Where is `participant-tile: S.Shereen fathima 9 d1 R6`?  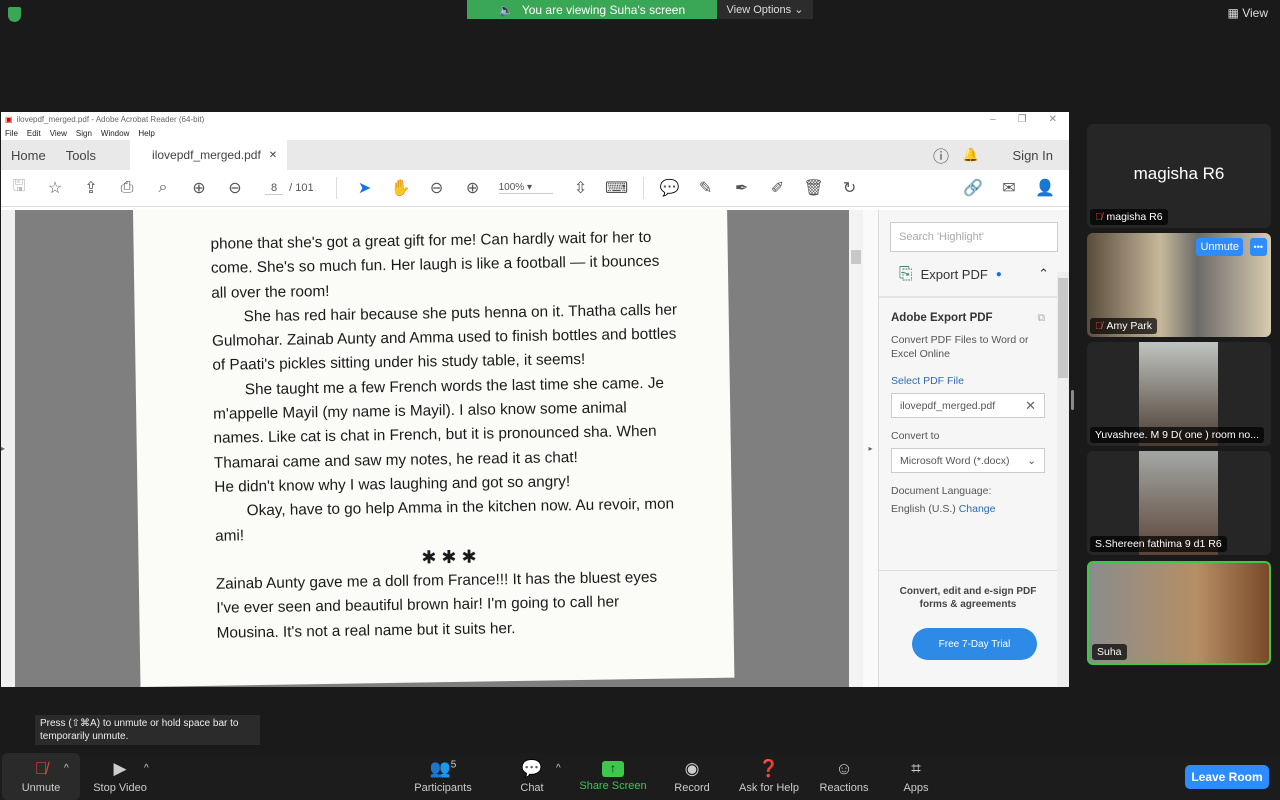
participant-tile: S.Shereen fathima 9 d1 R6 is located at coordinates (1179, 503).